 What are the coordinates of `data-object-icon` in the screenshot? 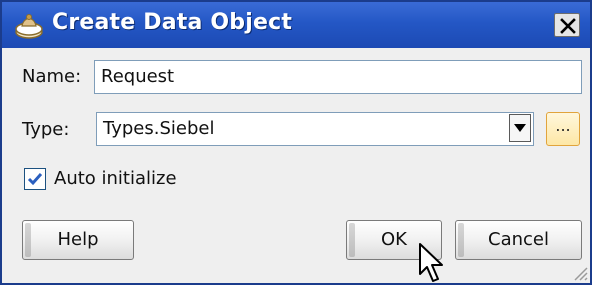 It's located at (29, 26).